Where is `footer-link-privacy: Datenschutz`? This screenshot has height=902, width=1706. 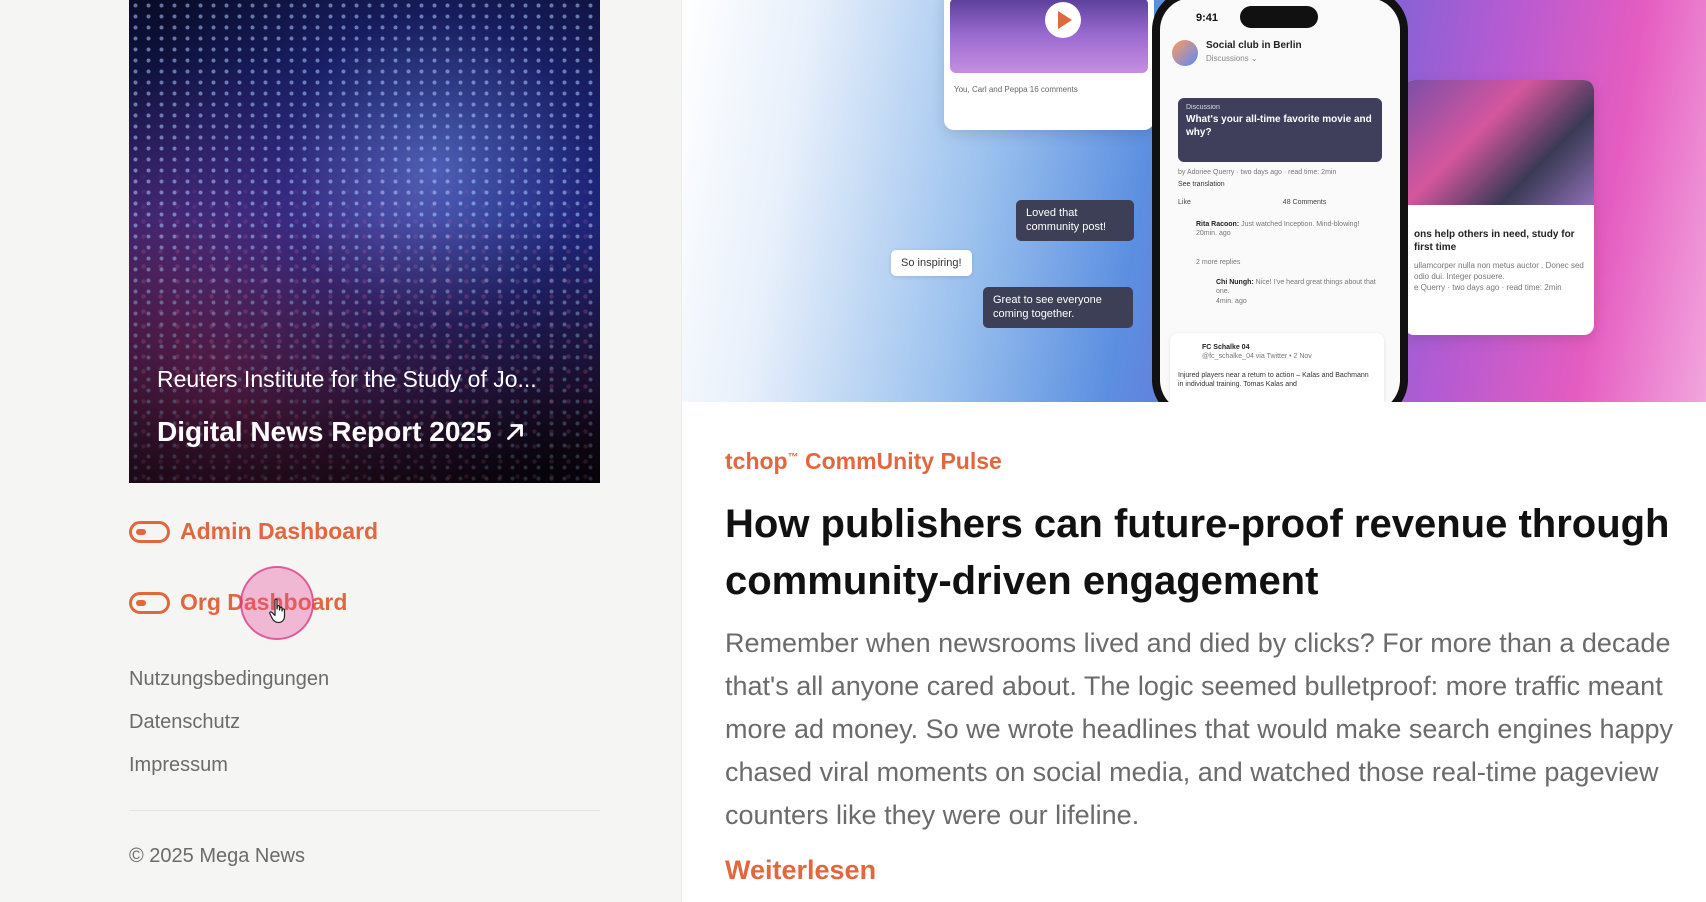 footer-link-privacy: Datenschutz is located at coordinates (184, 722).